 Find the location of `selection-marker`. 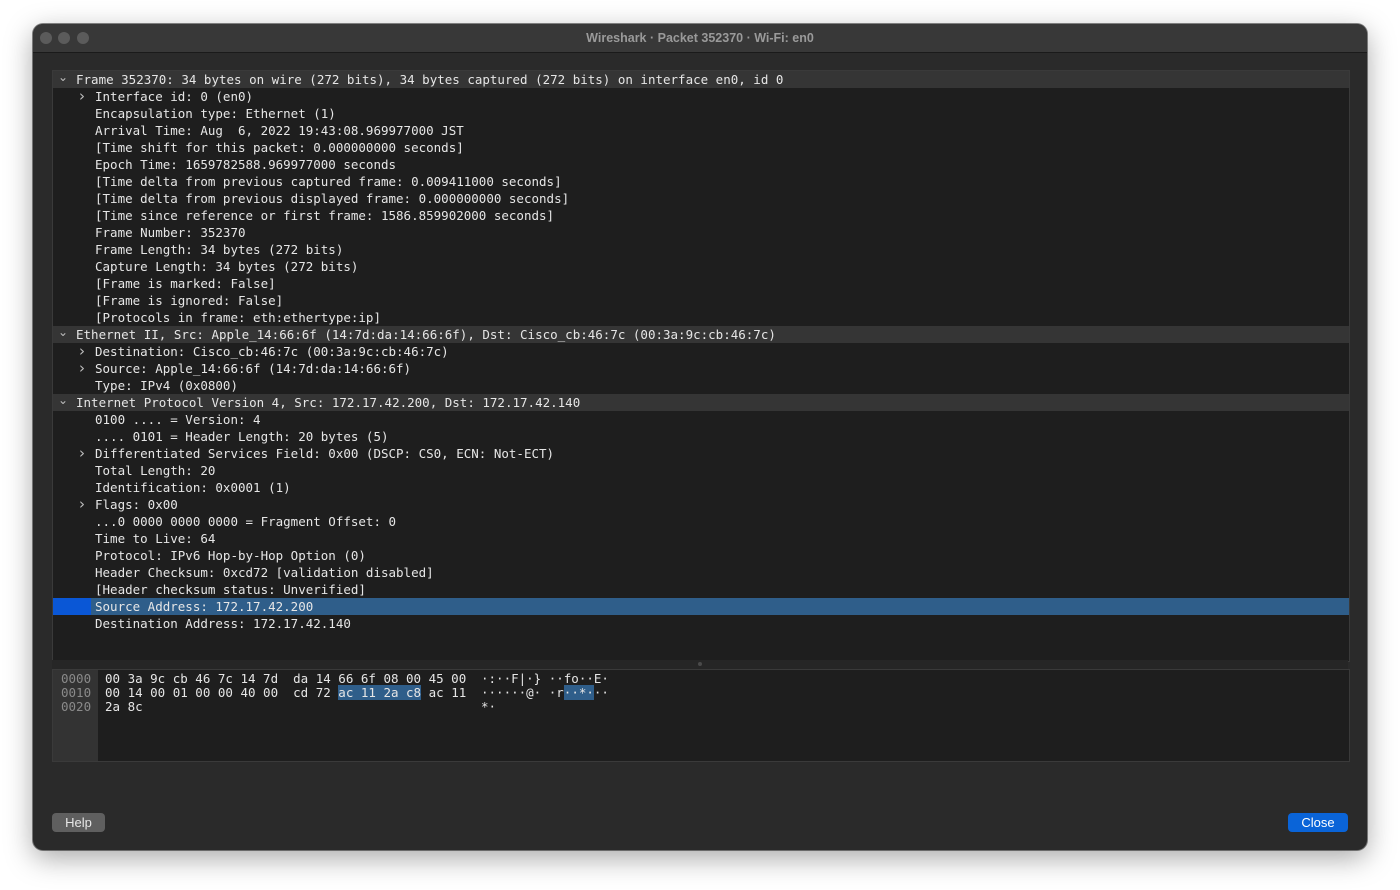

selection-marker is located at coordinates (72, 606).